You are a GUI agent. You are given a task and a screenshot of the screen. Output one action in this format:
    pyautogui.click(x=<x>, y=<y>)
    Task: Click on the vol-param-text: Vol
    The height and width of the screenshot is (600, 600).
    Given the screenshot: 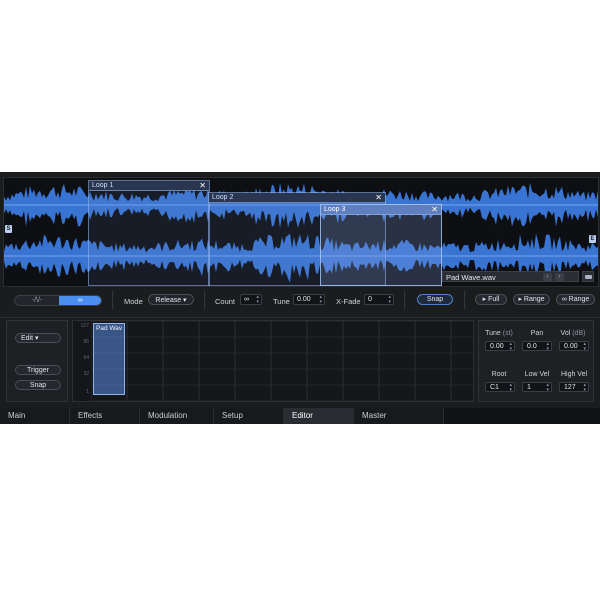 What is the action you would take?
    pyautogui.click(x=565, y=333)
    